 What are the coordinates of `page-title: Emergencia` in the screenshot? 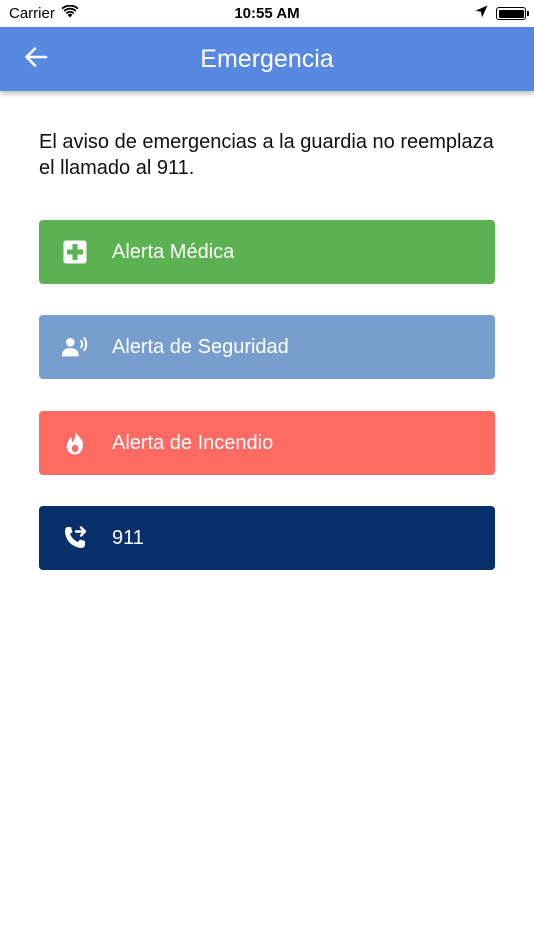 It's located at (267, 59).